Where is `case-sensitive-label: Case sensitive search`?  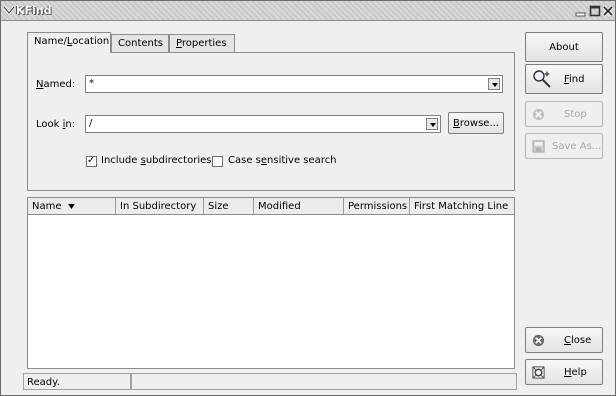 case-sensitive-label: Case sensitive search is located at coordinates (282, 160).